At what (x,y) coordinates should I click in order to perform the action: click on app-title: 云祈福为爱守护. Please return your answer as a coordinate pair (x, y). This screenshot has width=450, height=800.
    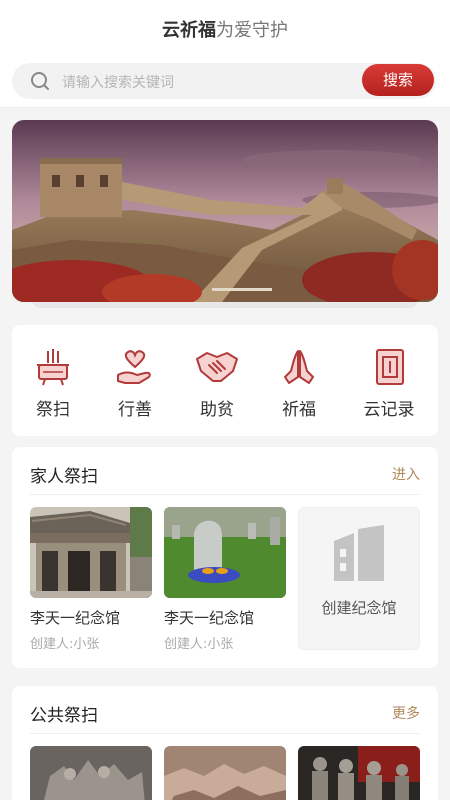
    Looking at the image, I should click on (225, 29).